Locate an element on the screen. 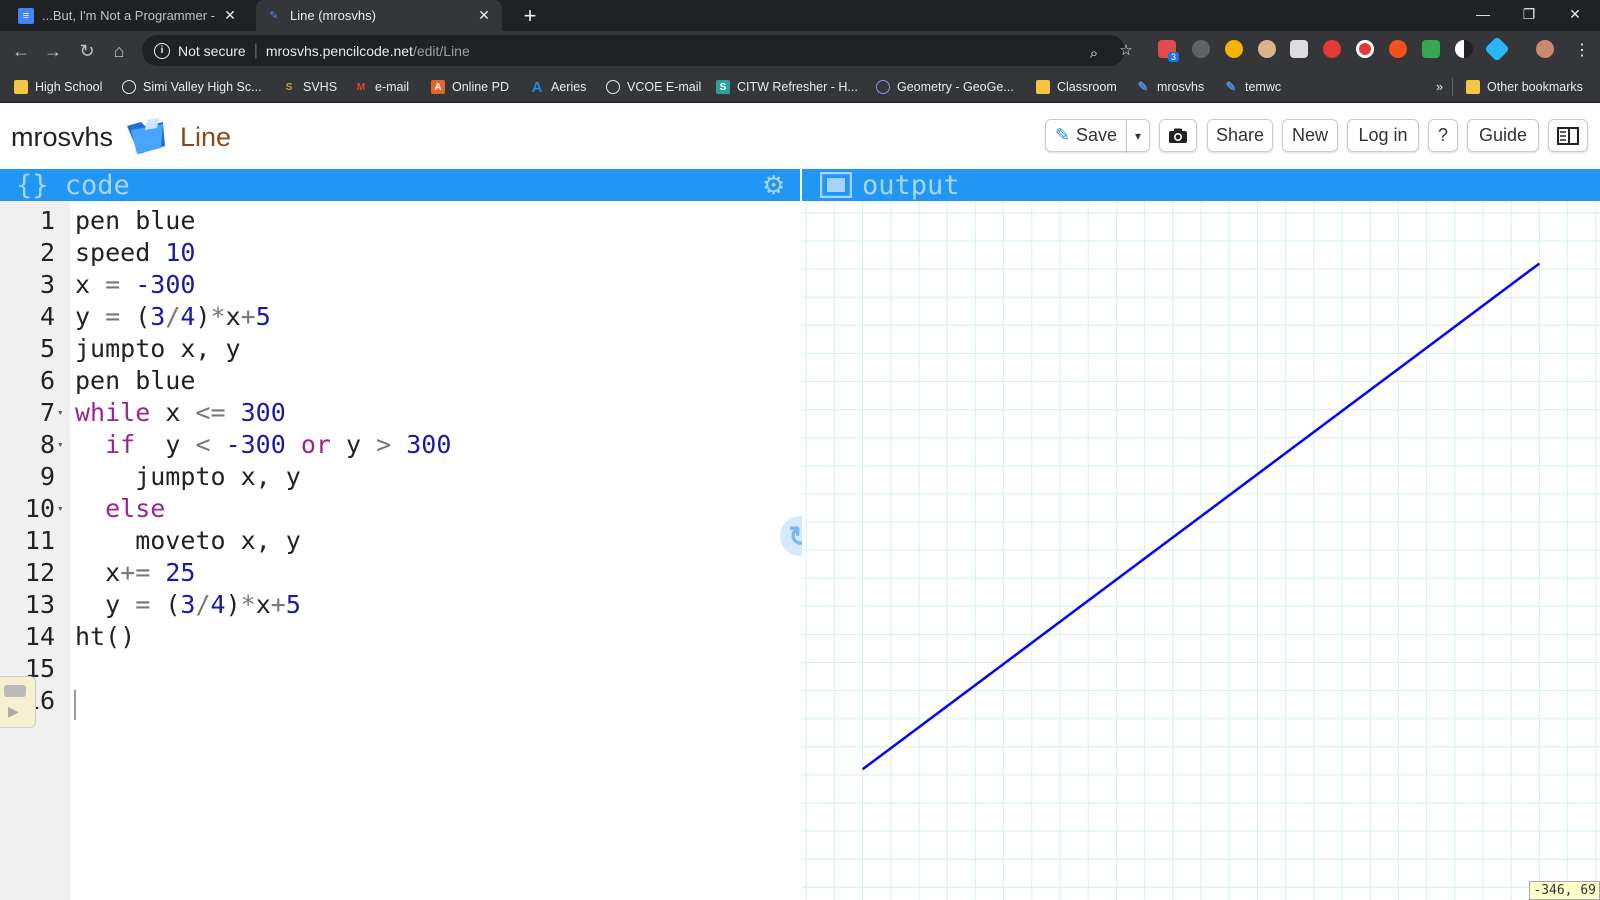  bookmark-vcoe-email: VCOE E-mail is located at coordinates (653, 87).